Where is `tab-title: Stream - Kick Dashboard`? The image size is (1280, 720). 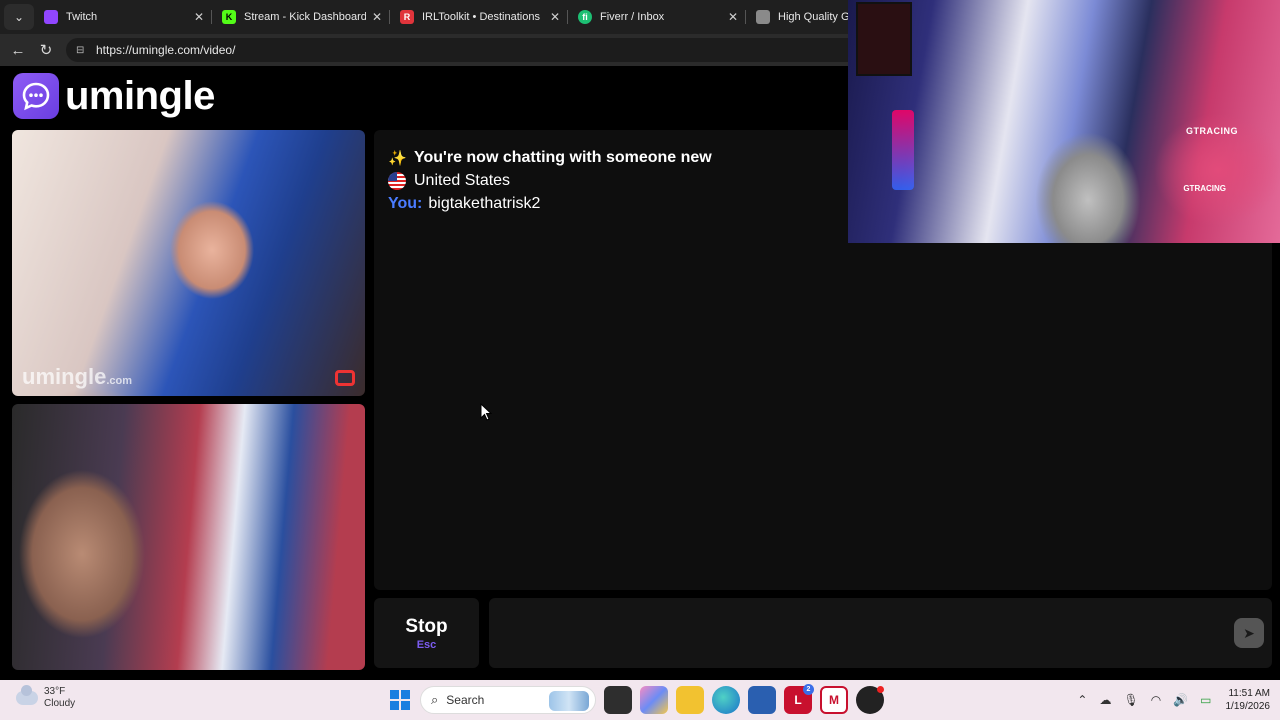 tab-title: Stream - Kick Dashboard is located at coordinates (305, 17).